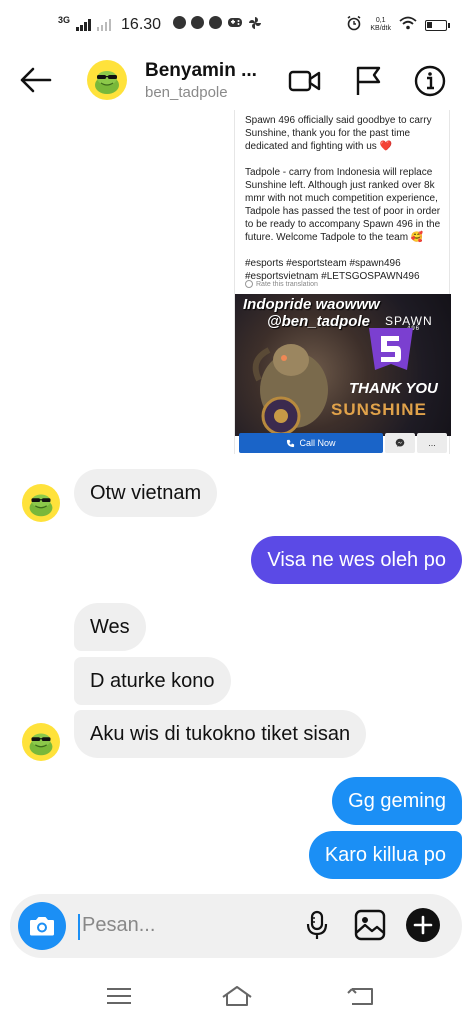  Describe the element at coordinates (379, 409) in the screenshot. I see `image-name: SUNSHINE` at that location.